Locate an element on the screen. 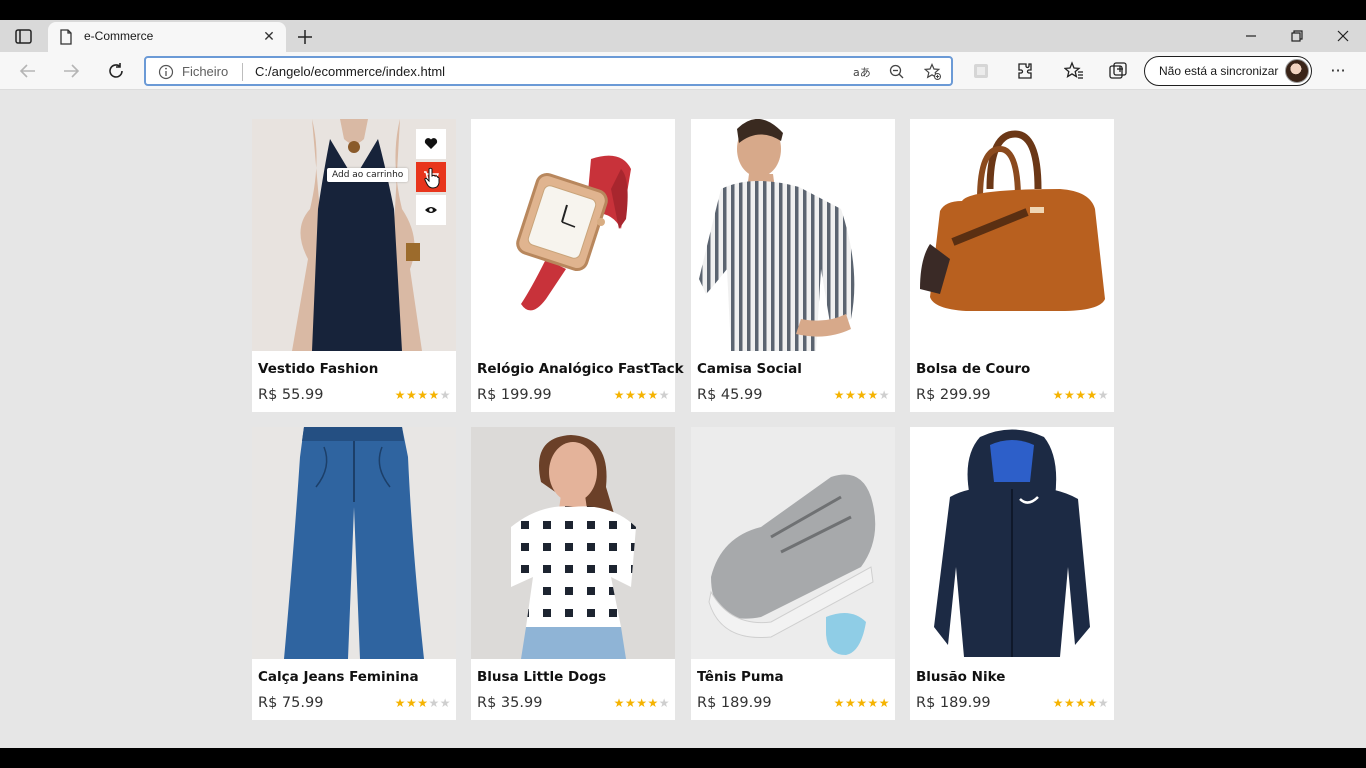 The width and height of the screenshot is (1366, 768). heart-icon is located at coordinates (431, 143).